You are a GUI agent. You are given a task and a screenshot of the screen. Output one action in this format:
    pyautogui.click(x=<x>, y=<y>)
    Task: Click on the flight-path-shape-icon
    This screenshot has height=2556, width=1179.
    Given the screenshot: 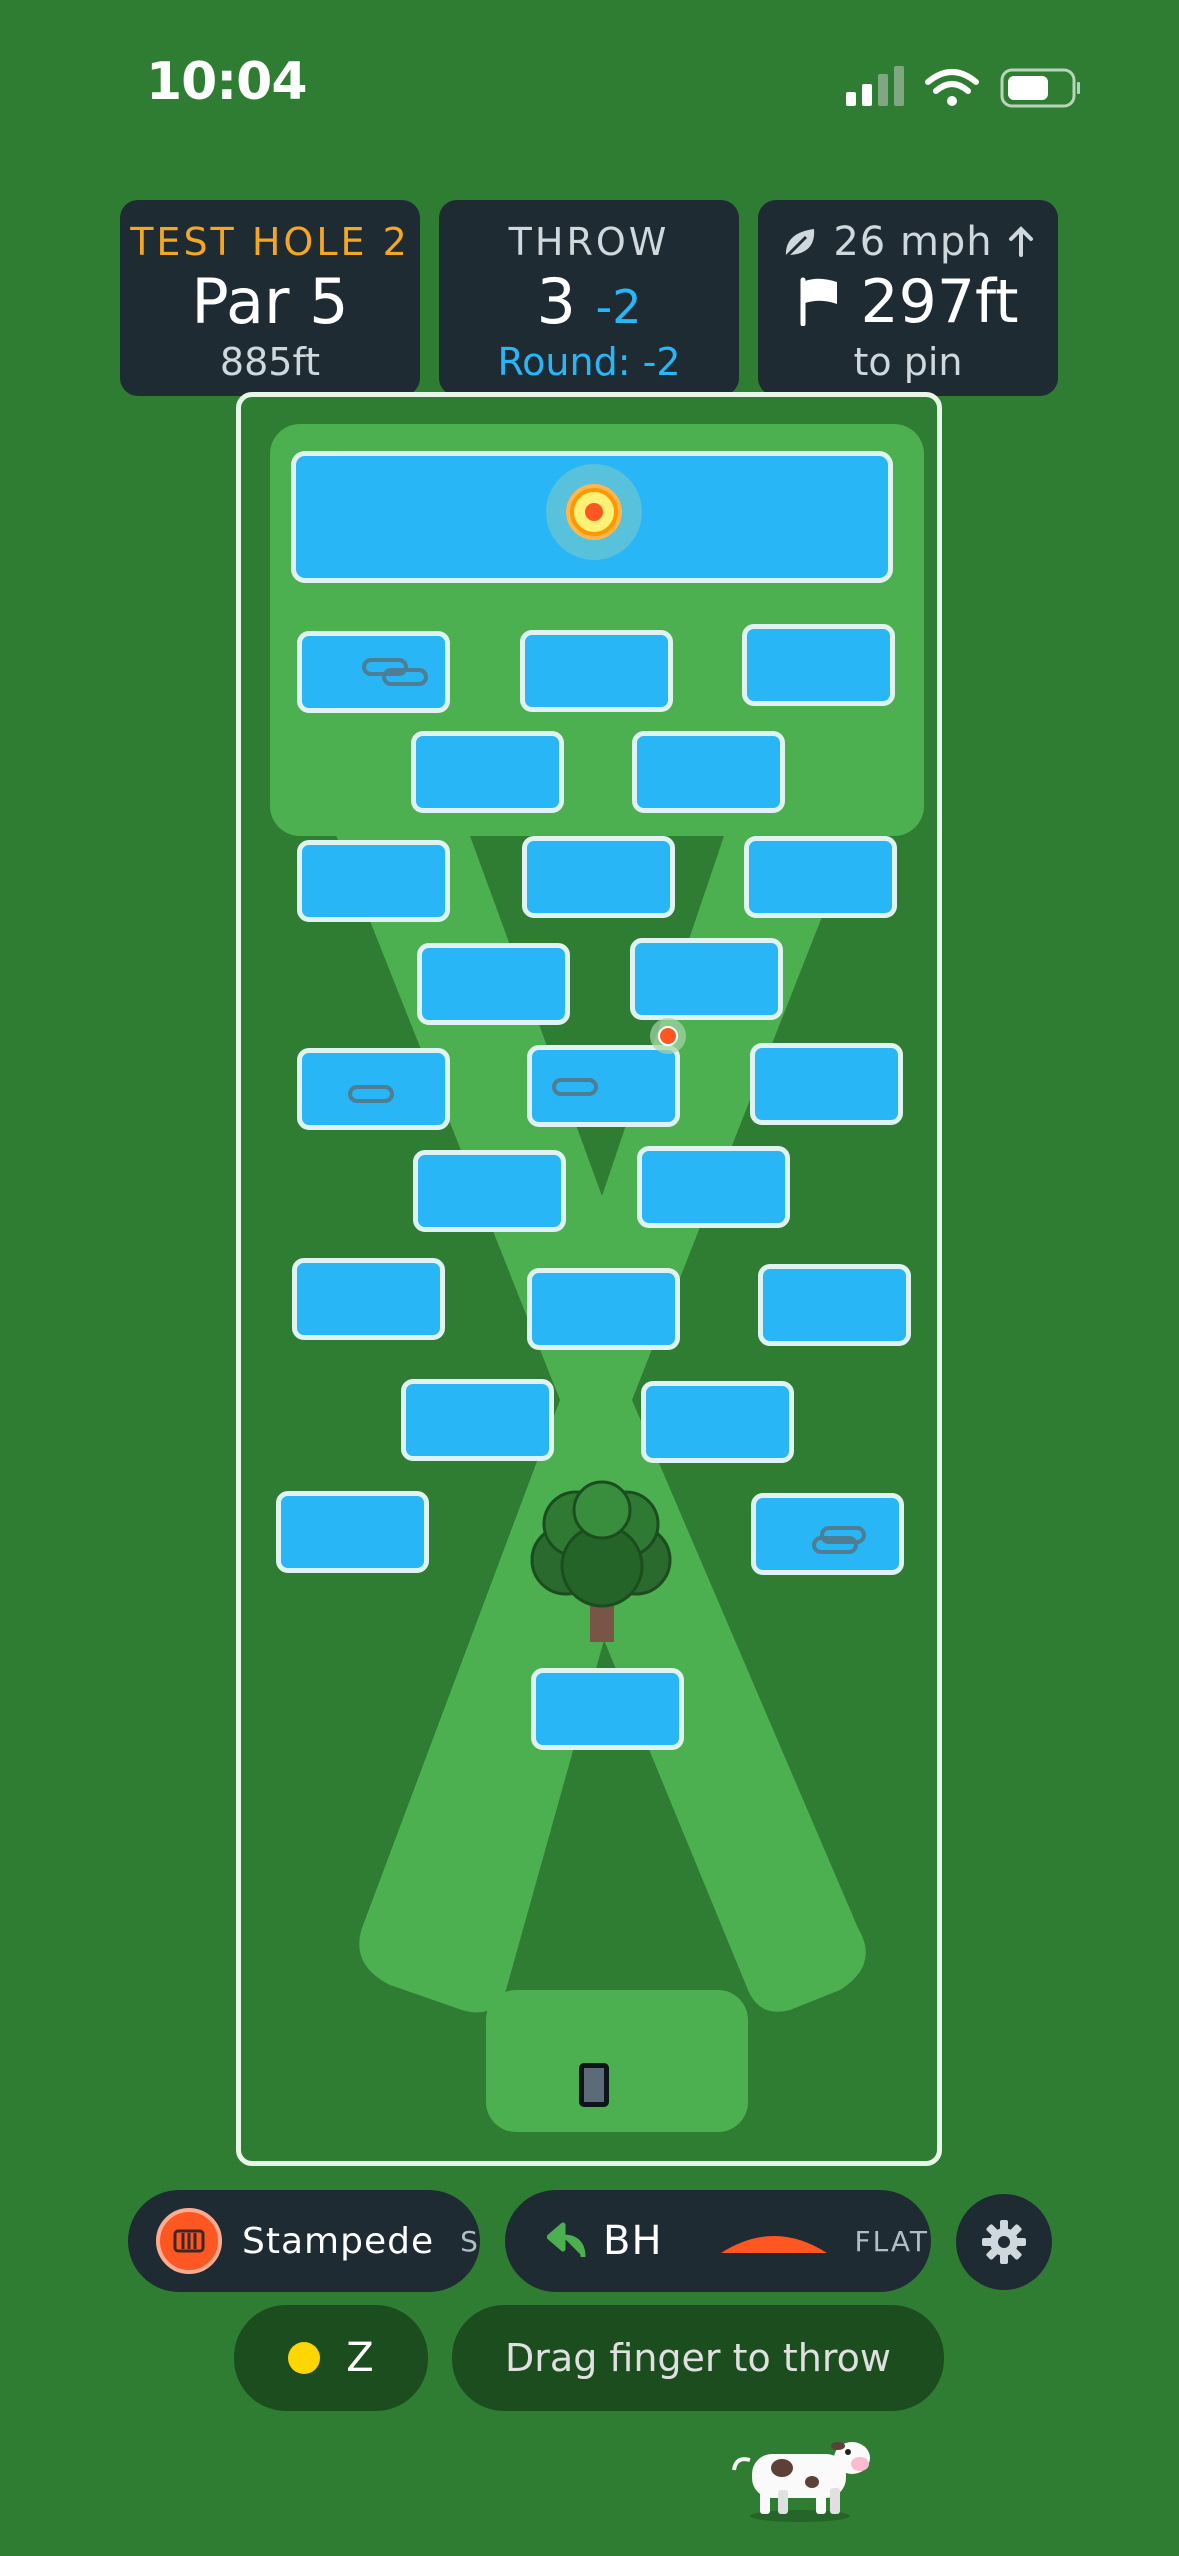 What is the action you would take?
    pyautogui.click(x=773, y=2244)
    